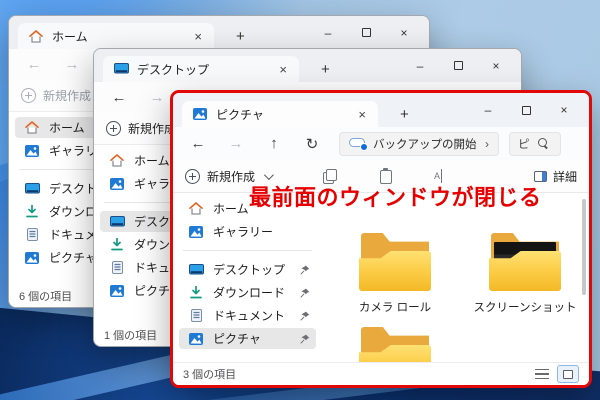 This screenshot has width=600, height=400. Describe the element at coordinates (237, 339) in the screenshot. I see `sidebar-item-label: ピクチャ` at that location.